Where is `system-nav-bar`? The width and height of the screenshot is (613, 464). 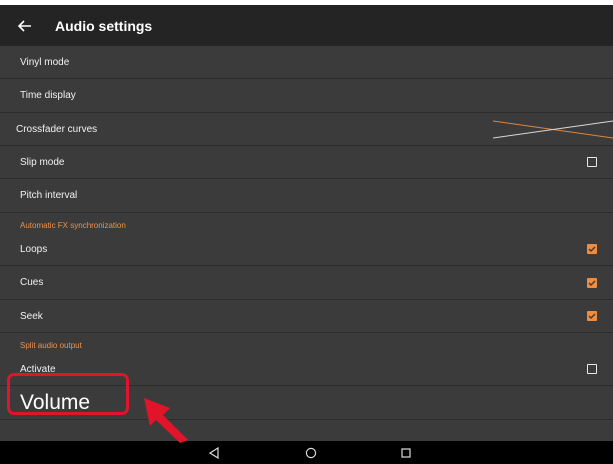
system-nav-bar is located at coordinates (306, 452).